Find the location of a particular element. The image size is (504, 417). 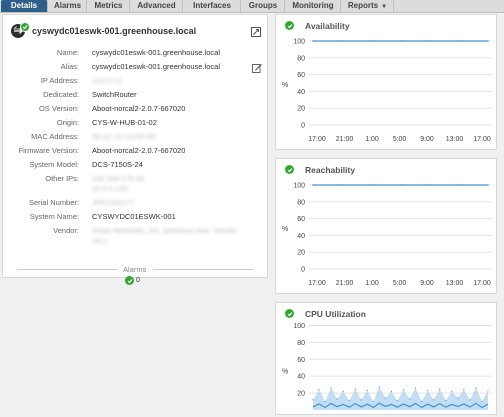

tab-metrics: Metrics is located at coordinates (109, 6).